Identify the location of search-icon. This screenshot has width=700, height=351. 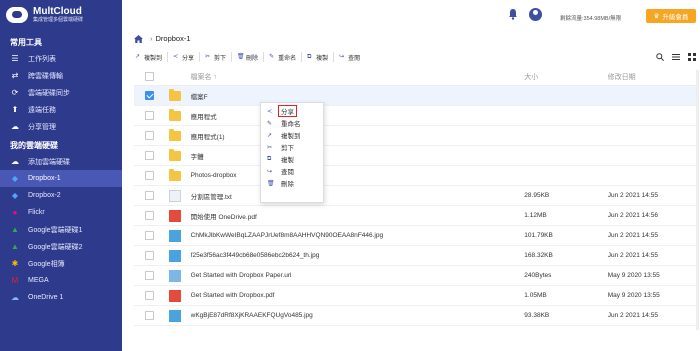
(660, 57).